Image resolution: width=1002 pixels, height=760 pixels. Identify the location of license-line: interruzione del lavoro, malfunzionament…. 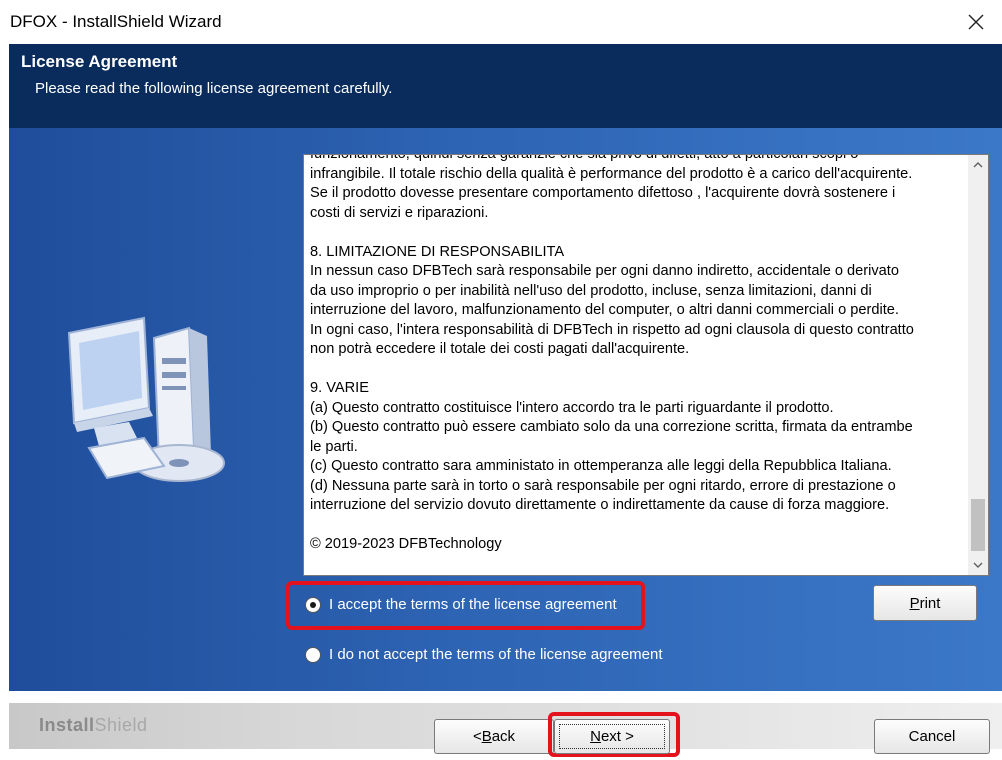
(604, 310).